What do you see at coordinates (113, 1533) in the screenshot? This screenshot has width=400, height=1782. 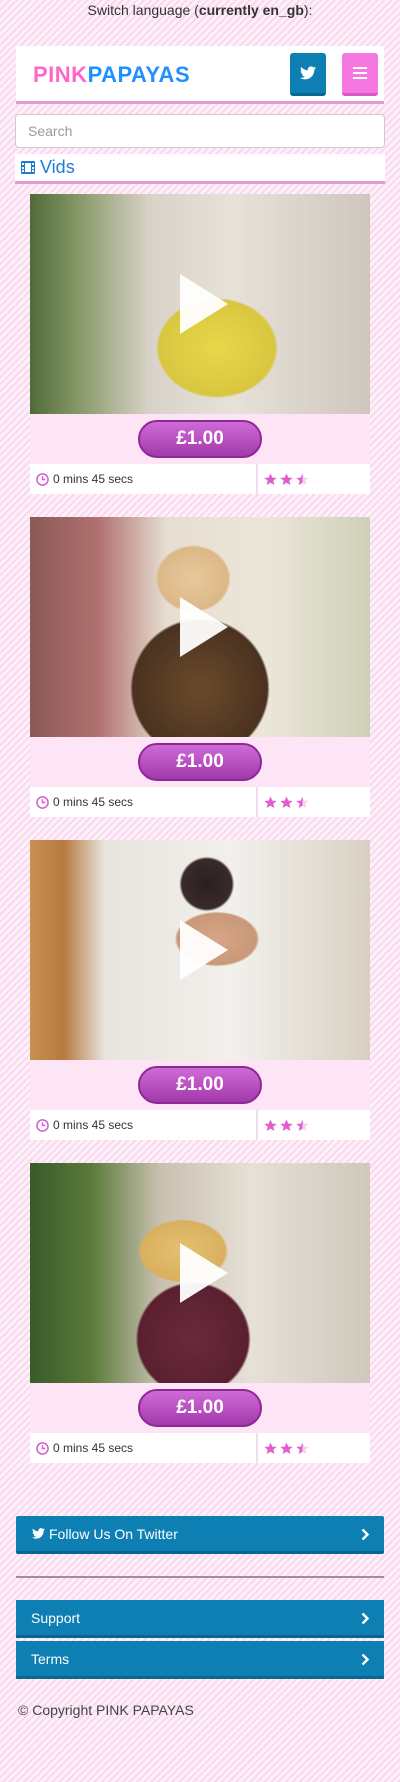 I see `follow-label: Follow Us On Twitter` at bounding box center [113, 1533].